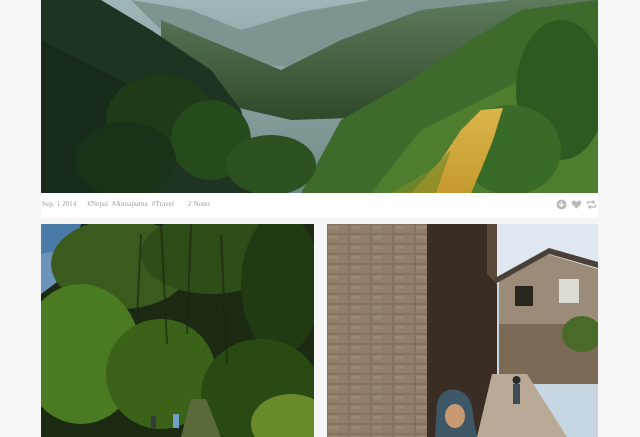 Image resolution: width=640 pixels, height=437 pixels. I want to click on reblog-icon, so click(591, 204).